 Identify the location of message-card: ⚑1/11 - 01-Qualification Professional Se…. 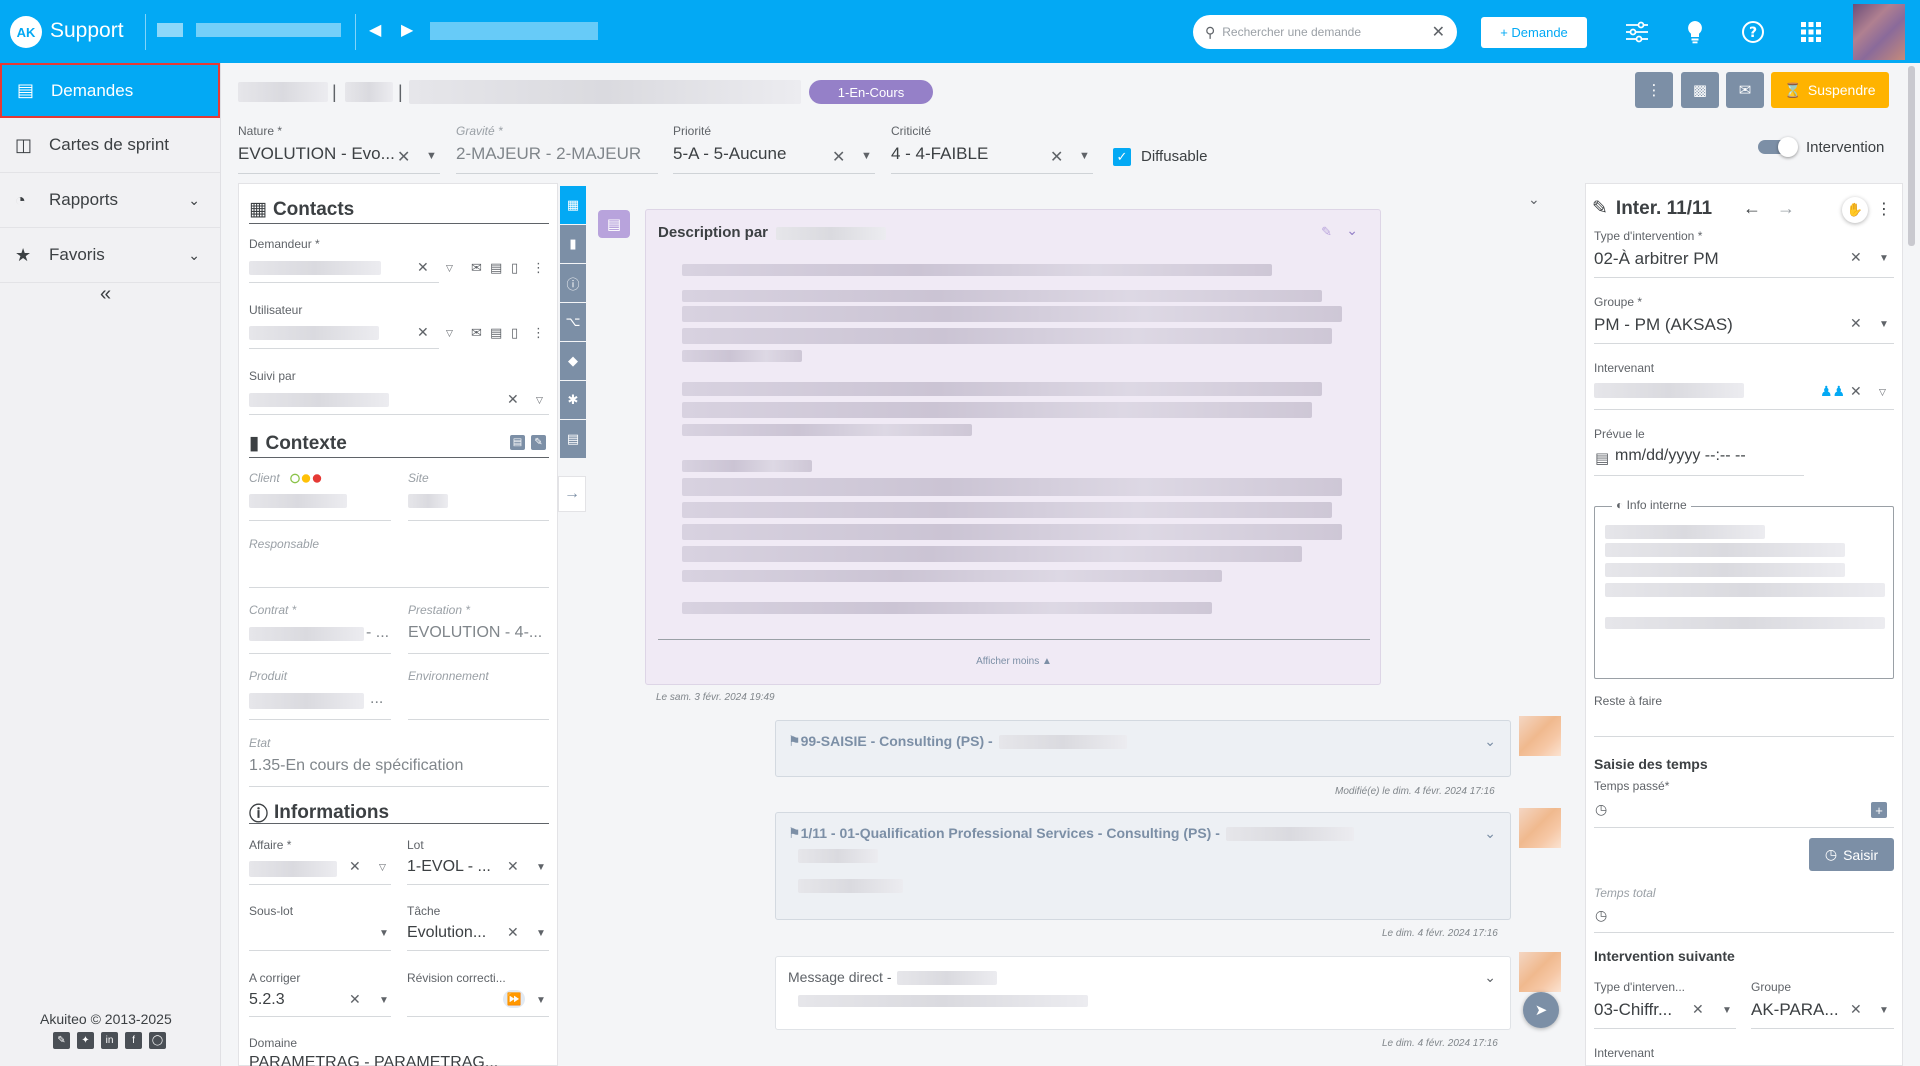
(1143, 866).